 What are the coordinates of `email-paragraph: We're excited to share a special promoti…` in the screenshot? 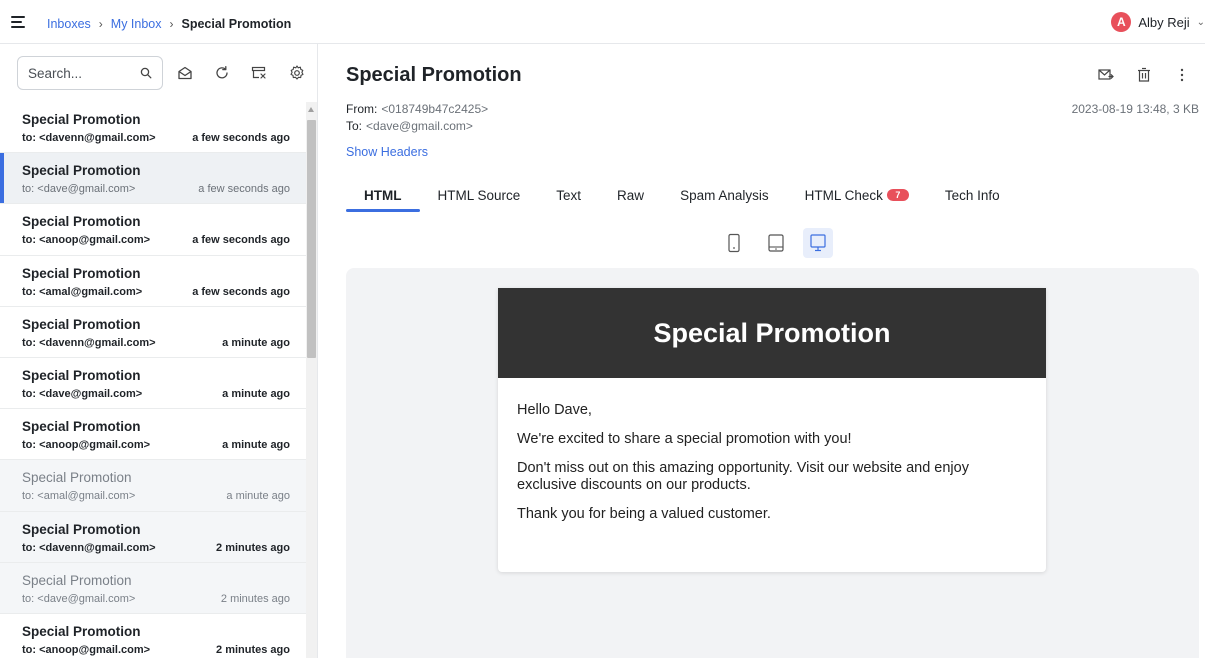 It's located at (684, 439).